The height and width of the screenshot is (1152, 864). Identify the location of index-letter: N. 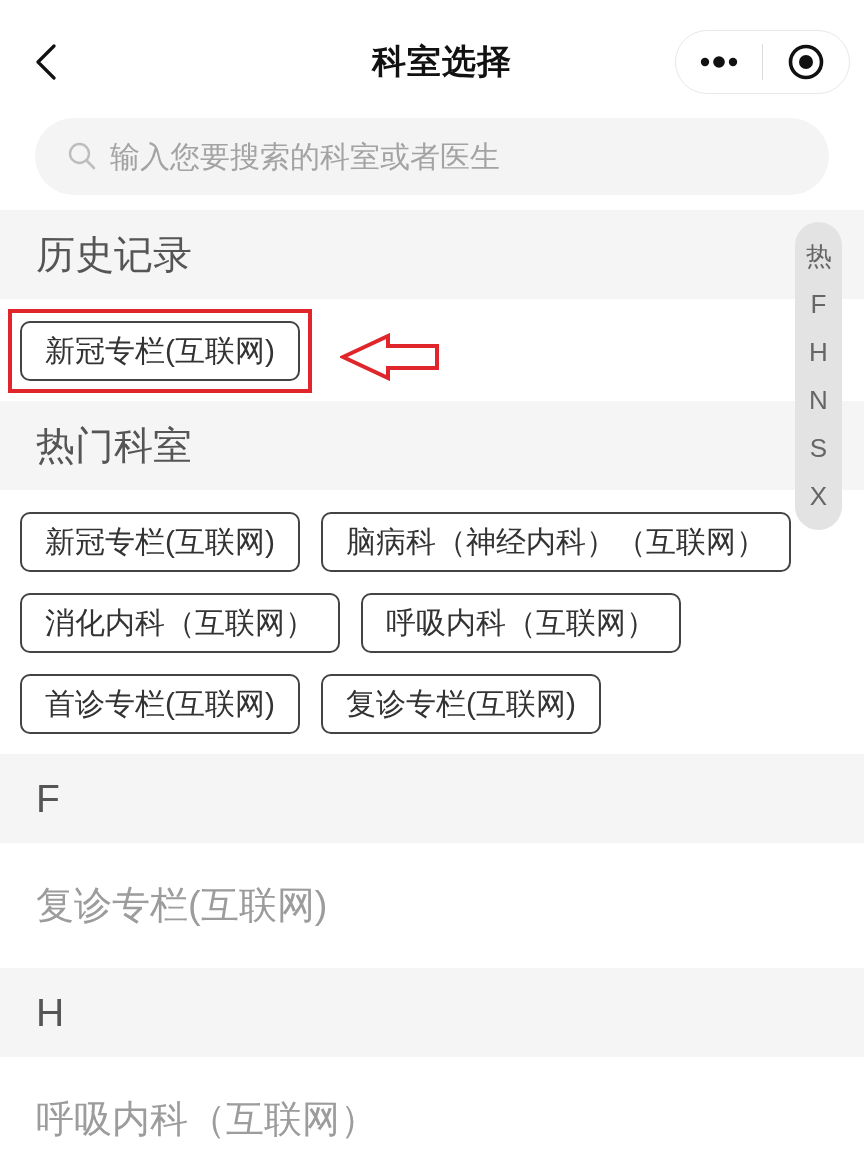
(818, 400).